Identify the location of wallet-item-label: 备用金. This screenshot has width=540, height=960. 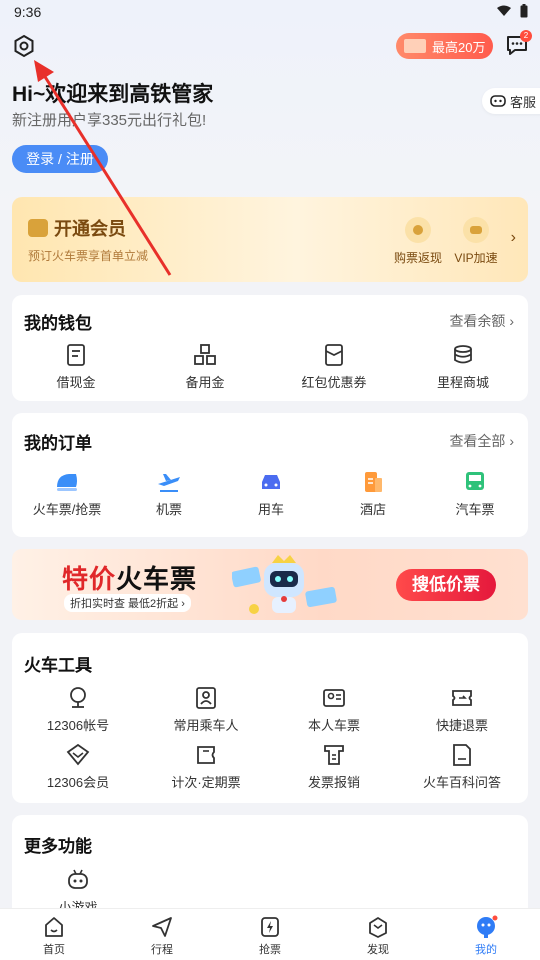
(205, 382).